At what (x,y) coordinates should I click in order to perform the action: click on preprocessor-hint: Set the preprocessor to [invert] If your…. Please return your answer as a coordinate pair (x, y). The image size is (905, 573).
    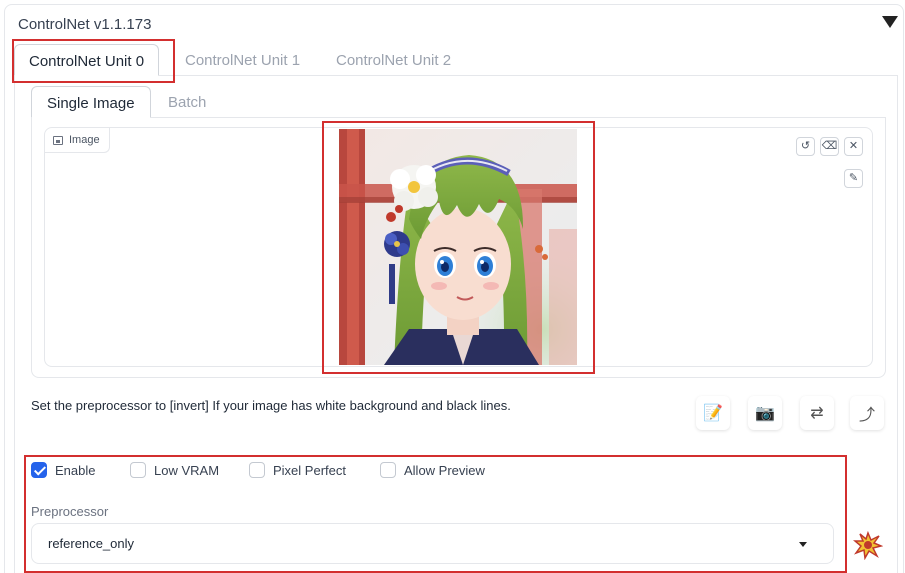
    Looking at the image, I should click on (271, 405).